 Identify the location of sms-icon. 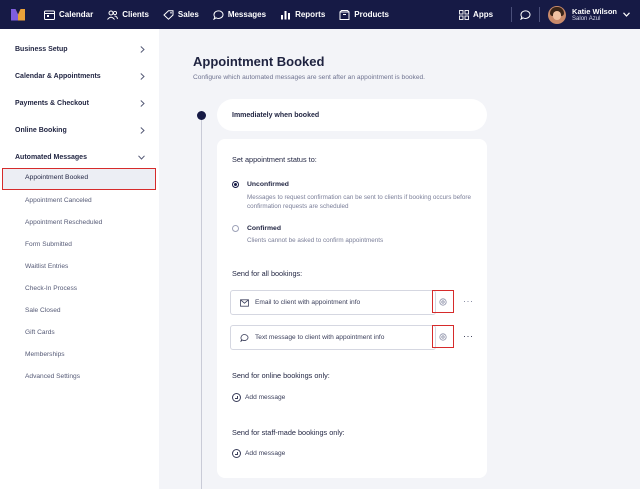
(244, 337).